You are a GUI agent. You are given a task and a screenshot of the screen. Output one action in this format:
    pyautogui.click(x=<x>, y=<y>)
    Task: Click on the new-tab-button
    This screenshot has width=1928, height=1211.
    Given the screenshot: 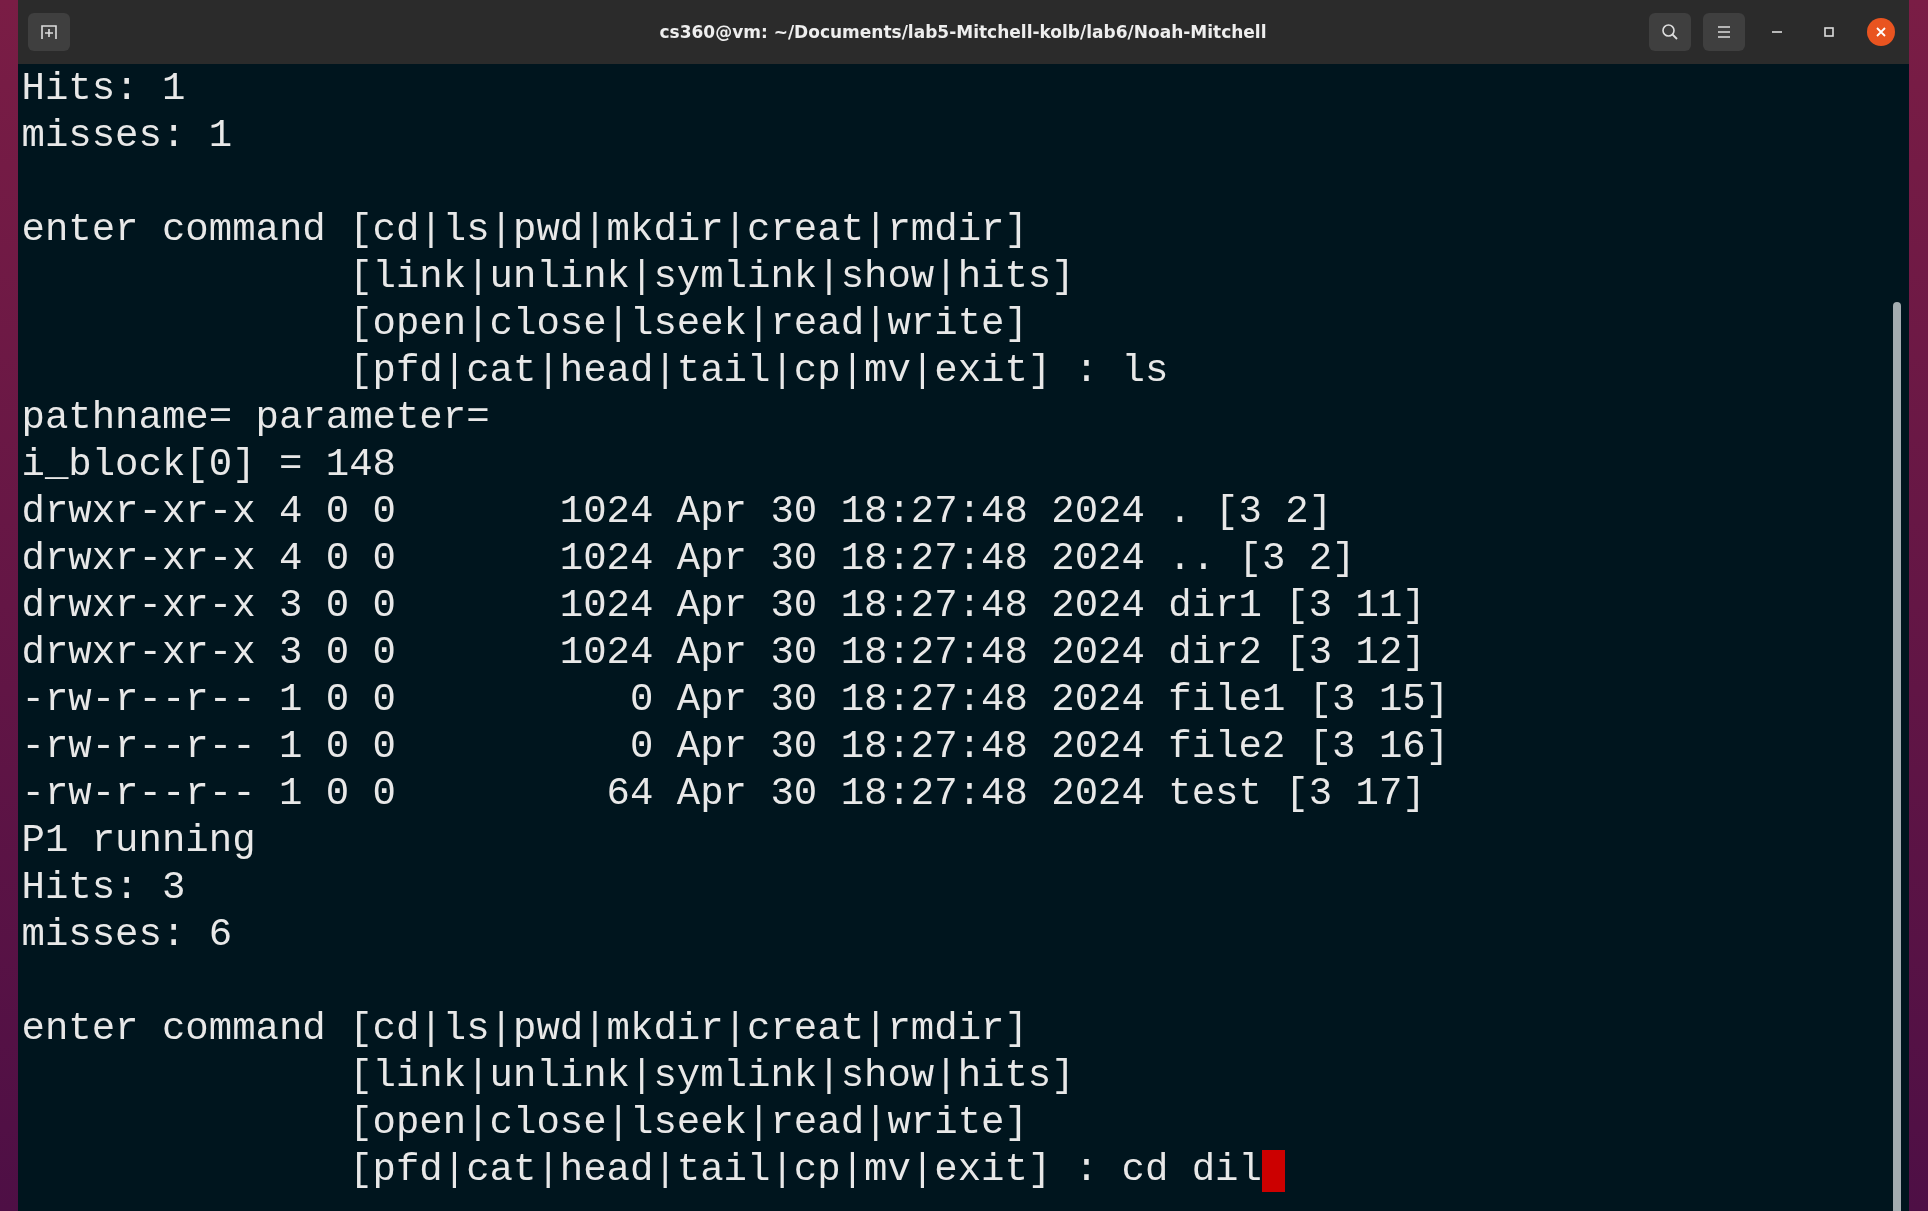 What is the action you would take?
    pyautogui.click(x=48, y=32)
    